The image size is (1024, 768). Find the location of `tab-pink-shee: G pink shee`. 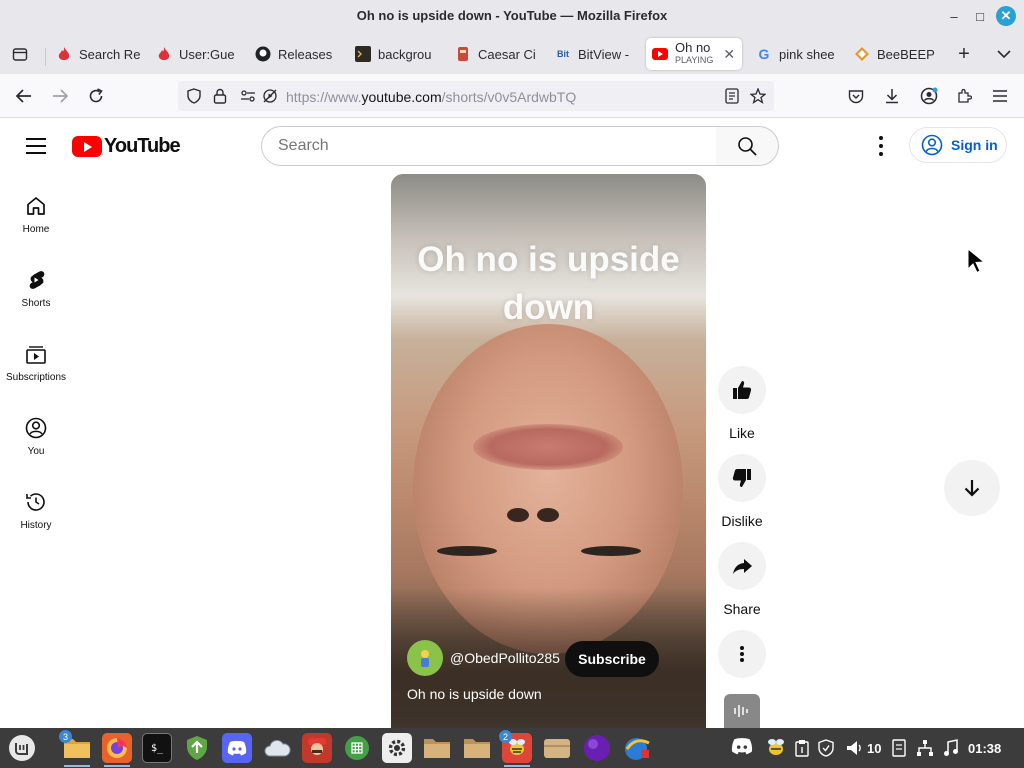

tab-pink-shee: G pink shee is located at coordinates (796, 54).